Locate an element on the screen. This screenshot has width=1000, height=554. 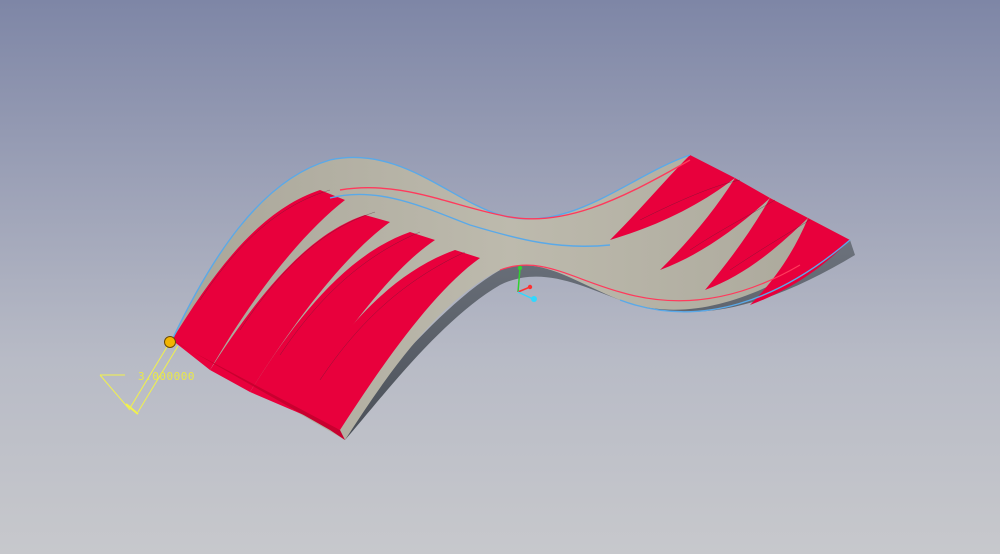
dimension-handle is located at coordinates (170, 342).